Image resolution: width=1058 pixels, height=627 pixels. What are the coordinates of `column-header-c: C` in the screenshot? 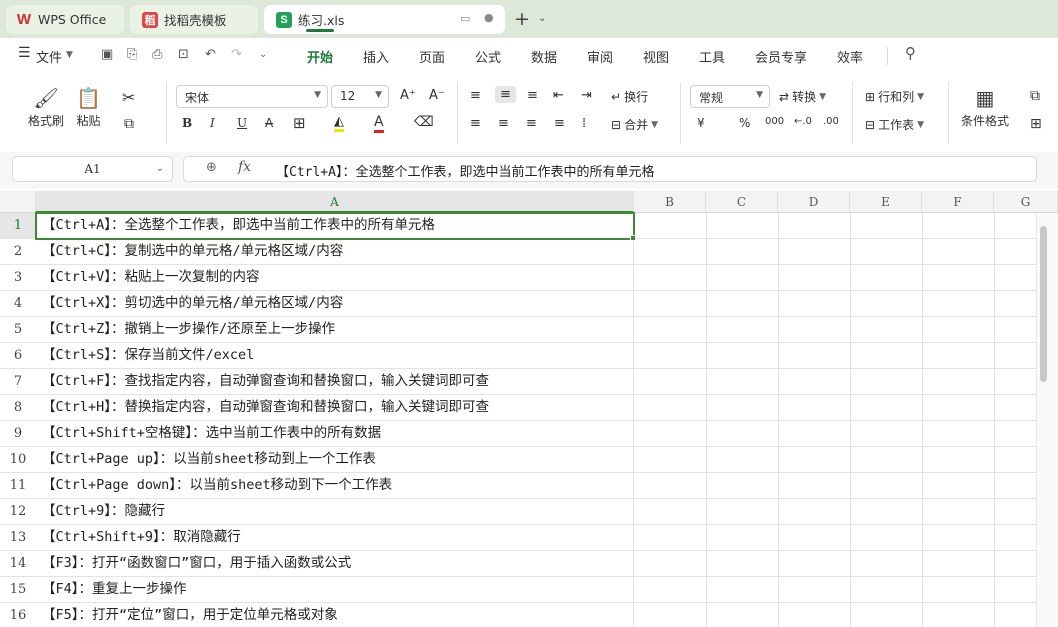 It's located at (742, 202).